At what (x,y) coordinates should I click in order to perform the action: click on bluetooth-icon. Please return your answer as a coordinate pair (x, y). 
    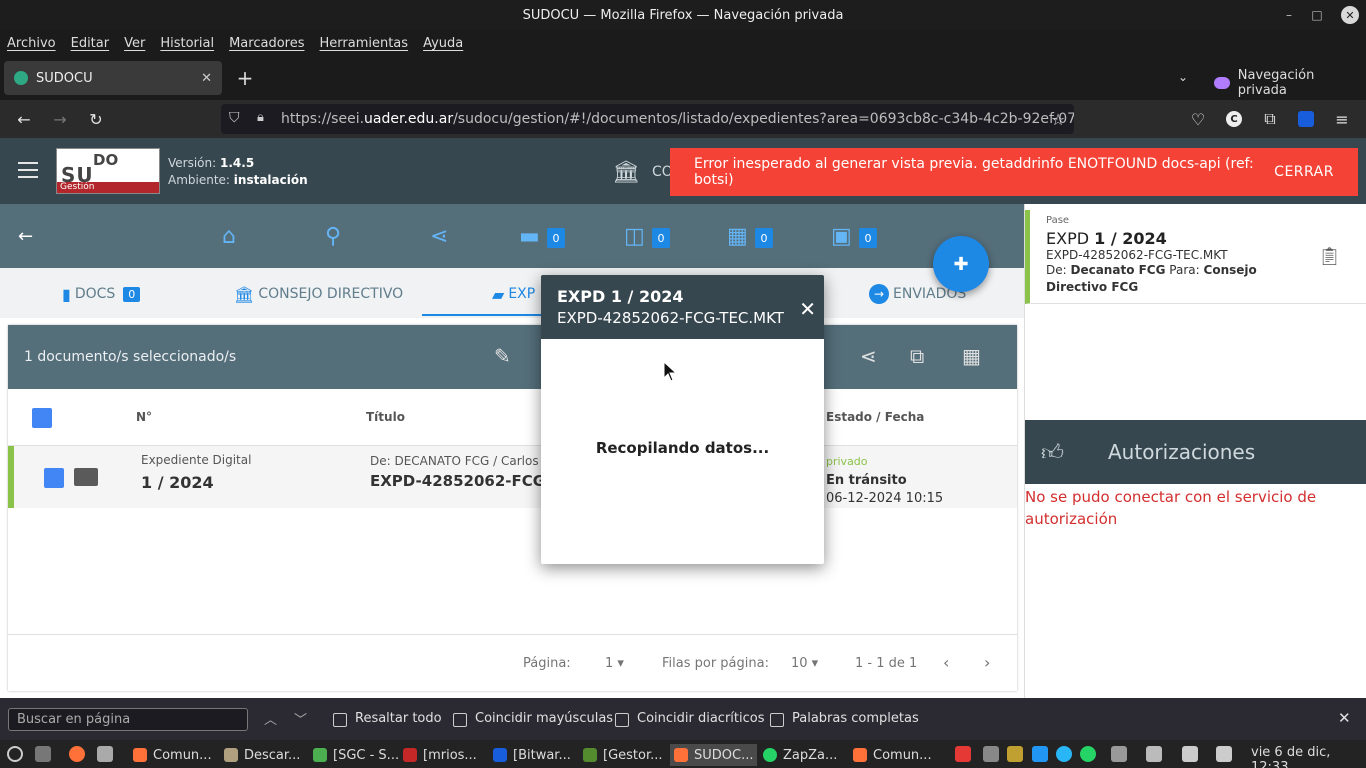
    Looking at the image, I should click on (991, 754).